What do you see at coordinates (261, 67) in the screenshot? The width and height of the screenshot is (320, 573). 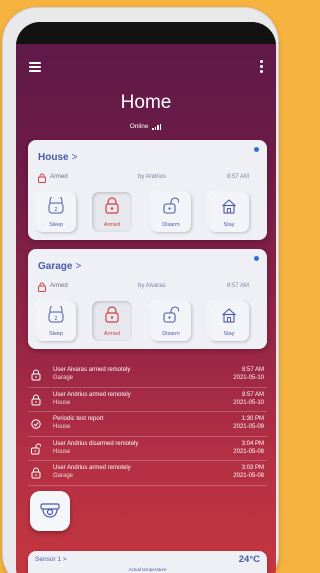 I see `more-options-icon` at bounding box center [261, 67].